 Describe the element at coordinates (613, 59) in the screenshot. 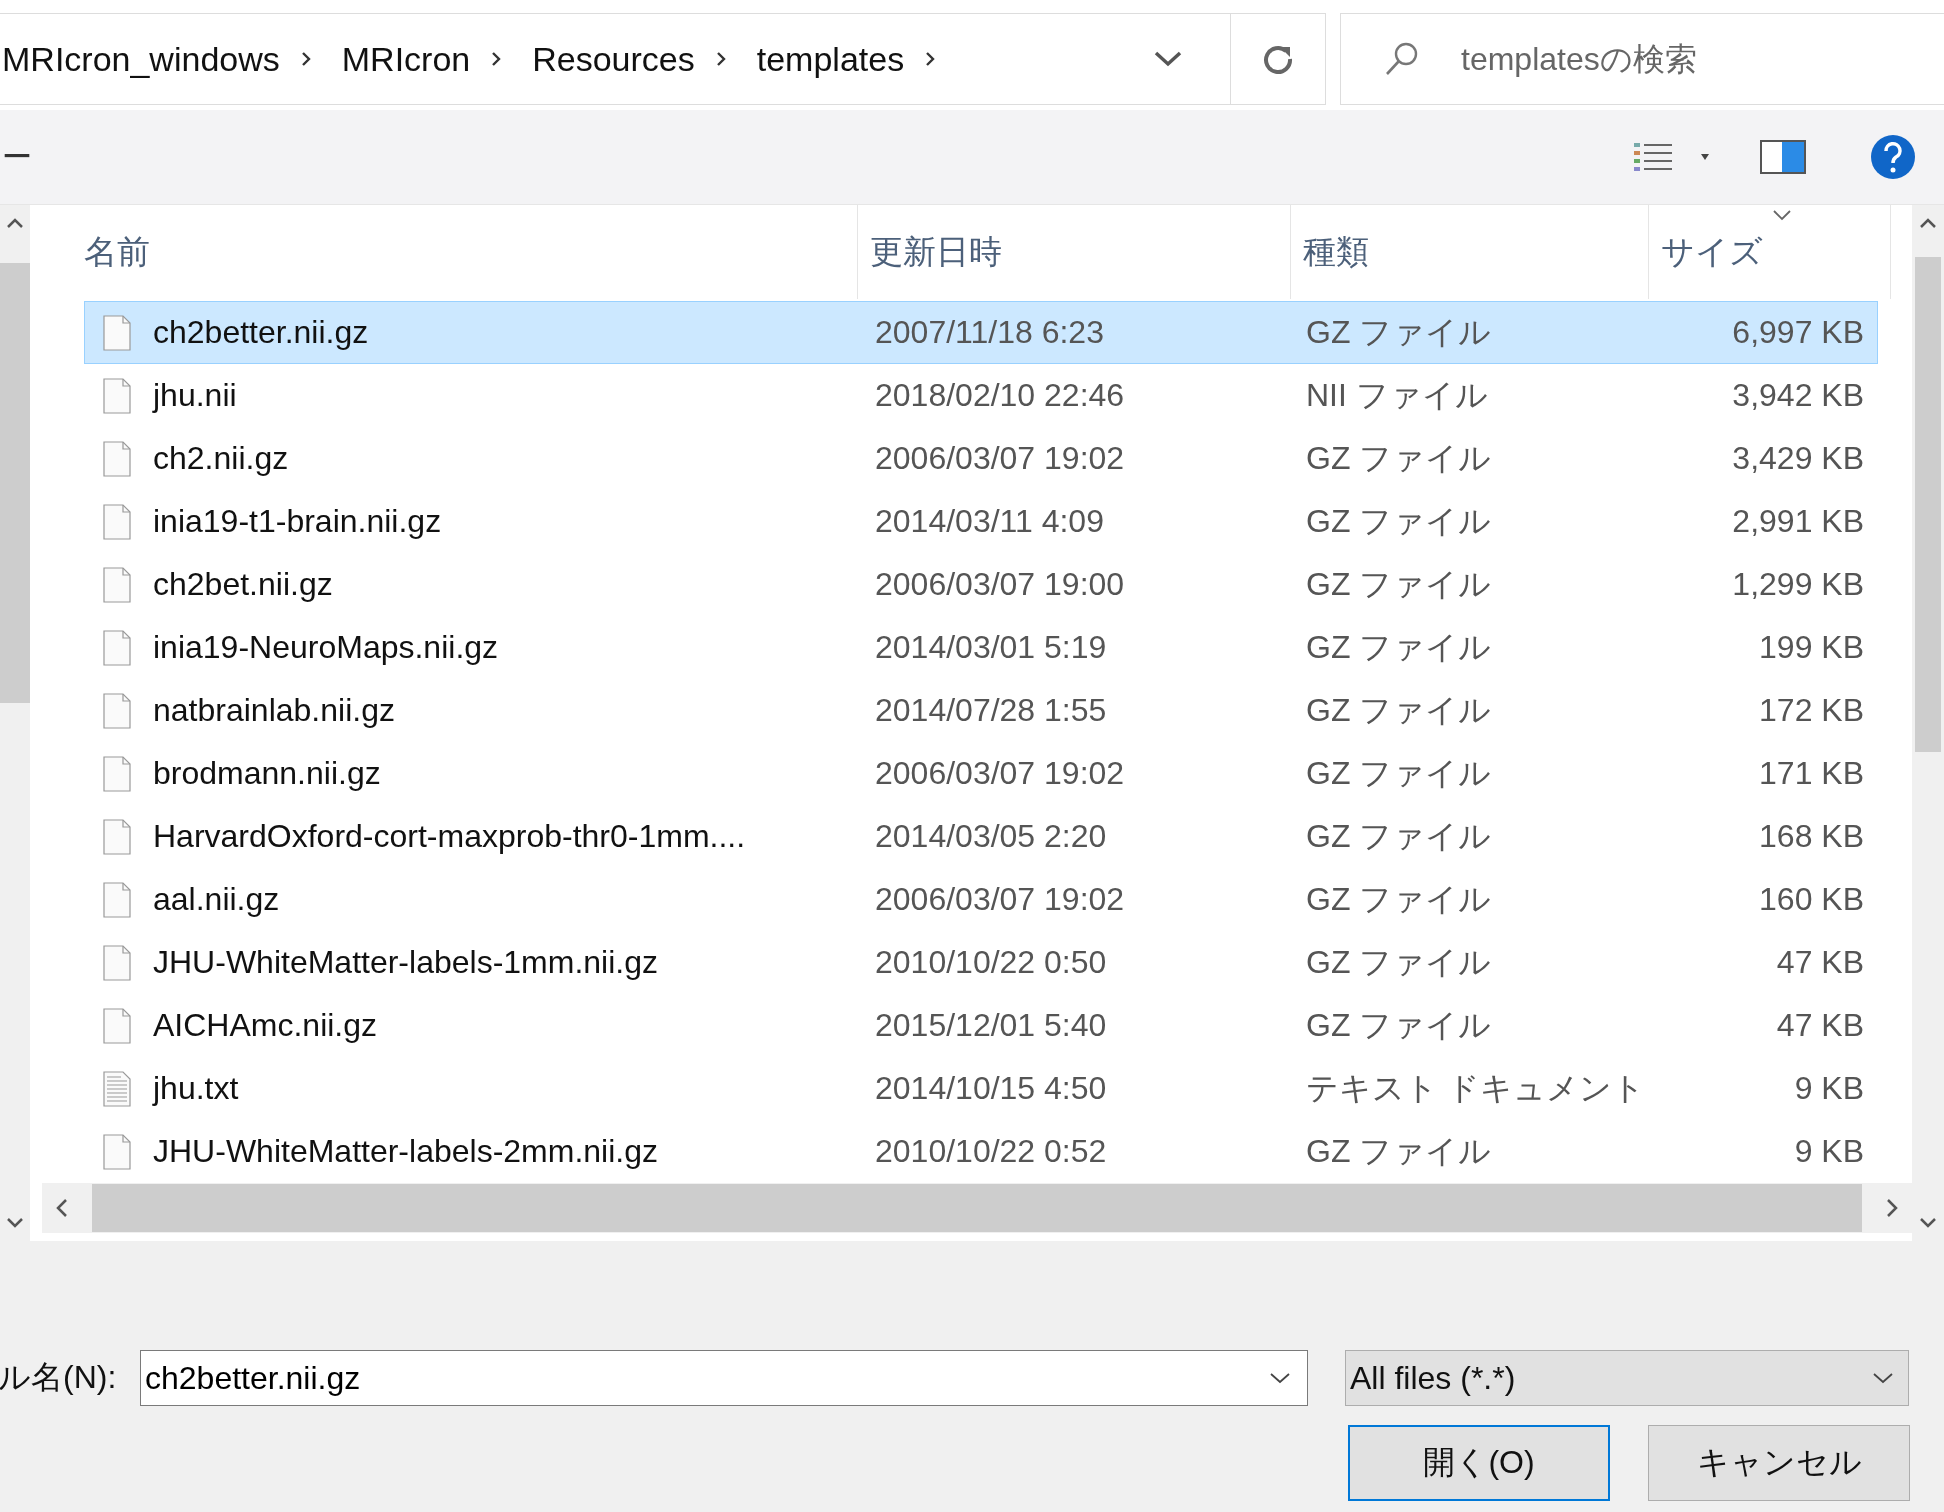

I see `breadcrumb-item: Resources` at that location.